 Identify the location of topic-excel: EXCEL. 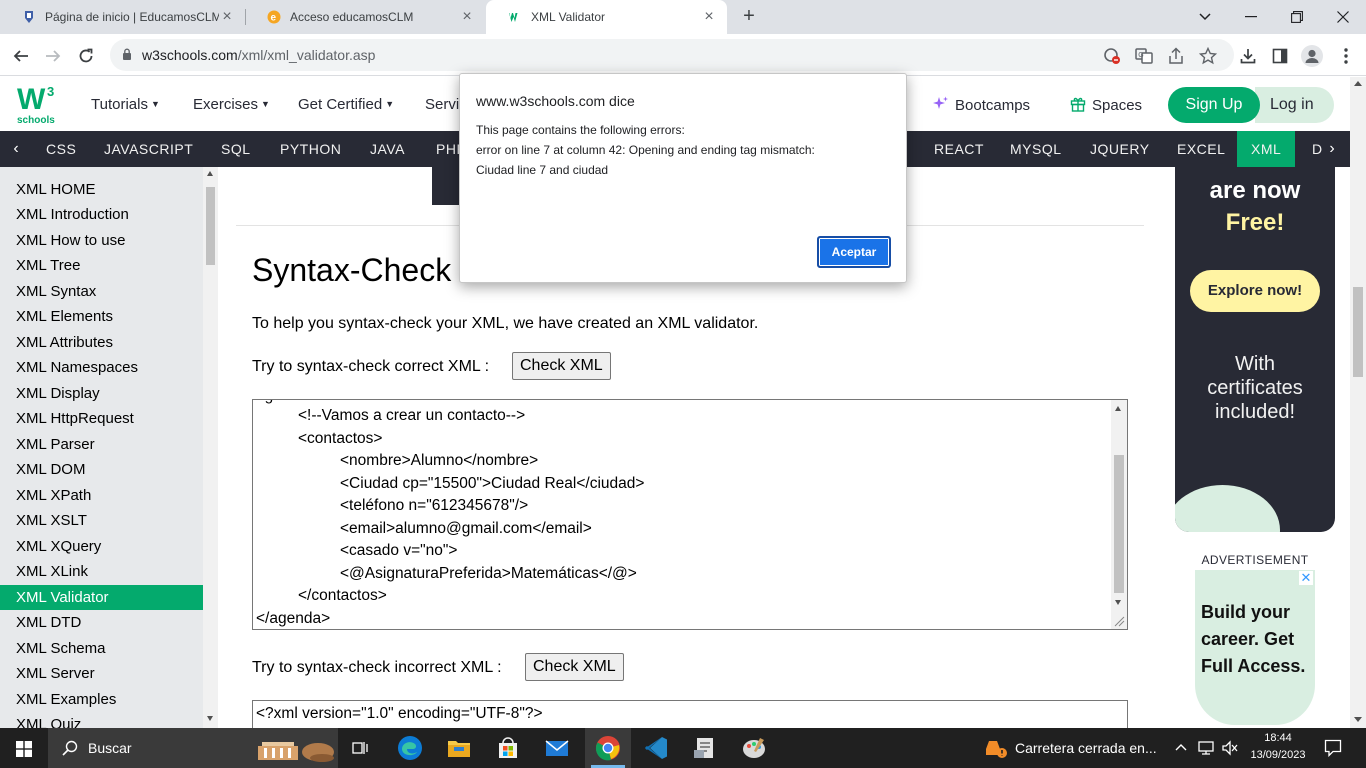
(1201, 149).